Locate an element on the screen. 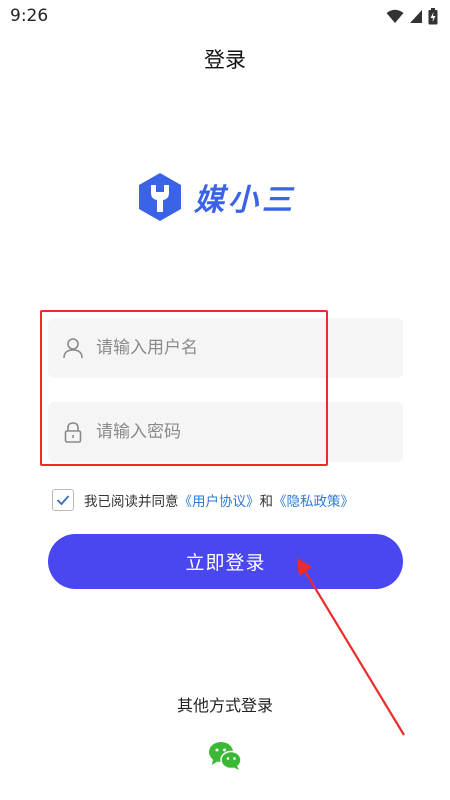 The image size is (450, 800). login-button: 立即登录 is located at coordinates (225, 561).